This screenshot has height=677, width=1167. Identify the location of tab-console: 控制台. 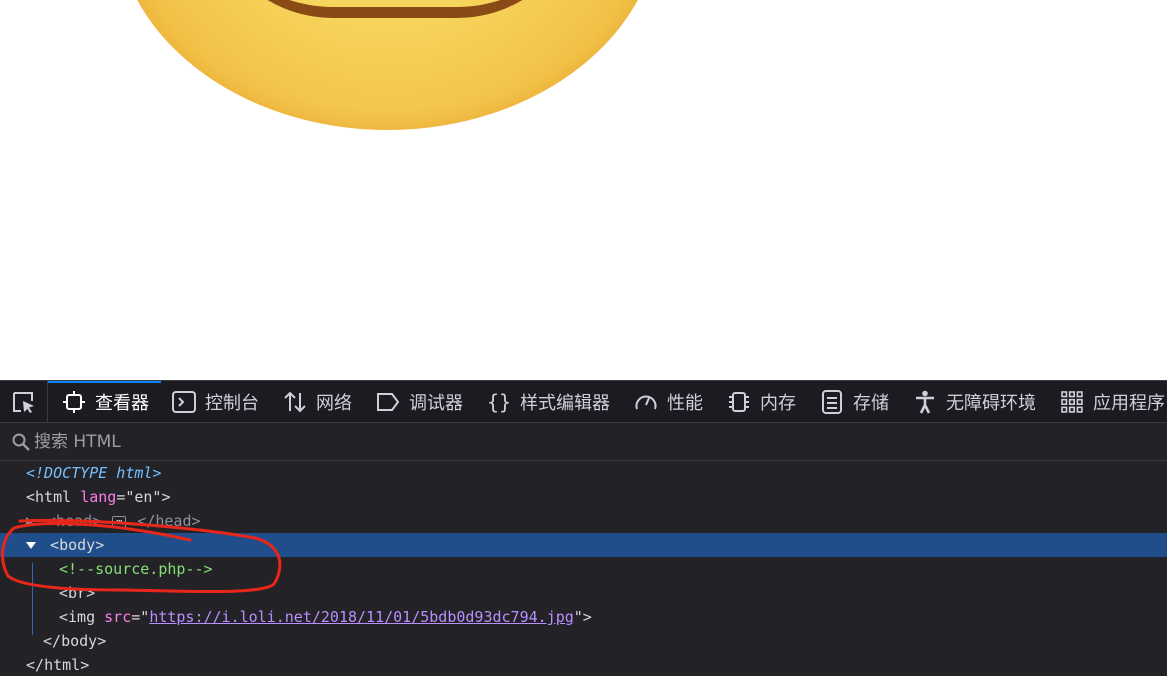
(215, 402).